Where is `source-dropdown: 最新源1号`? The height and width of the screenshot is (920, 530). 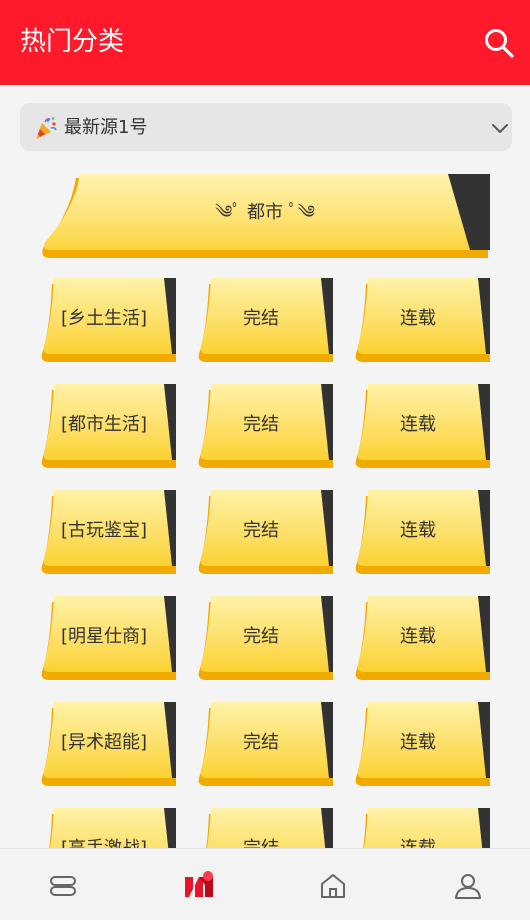 source-dropdown: 最新源1号 is located at coordinates (266, 127).